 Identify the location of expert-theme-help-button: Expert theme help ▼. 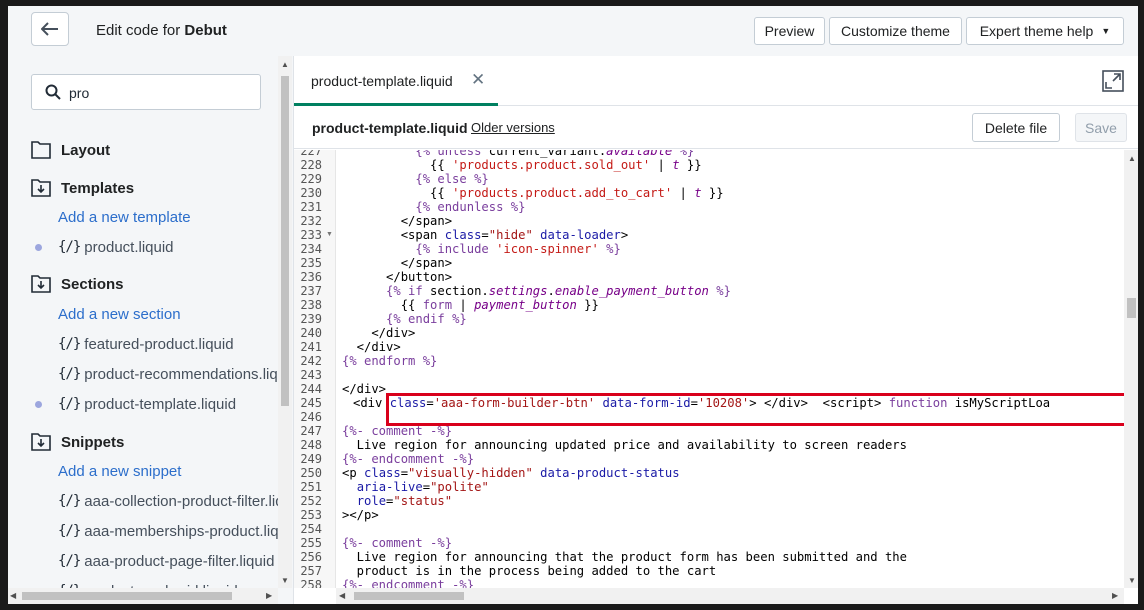
(1045, 31).